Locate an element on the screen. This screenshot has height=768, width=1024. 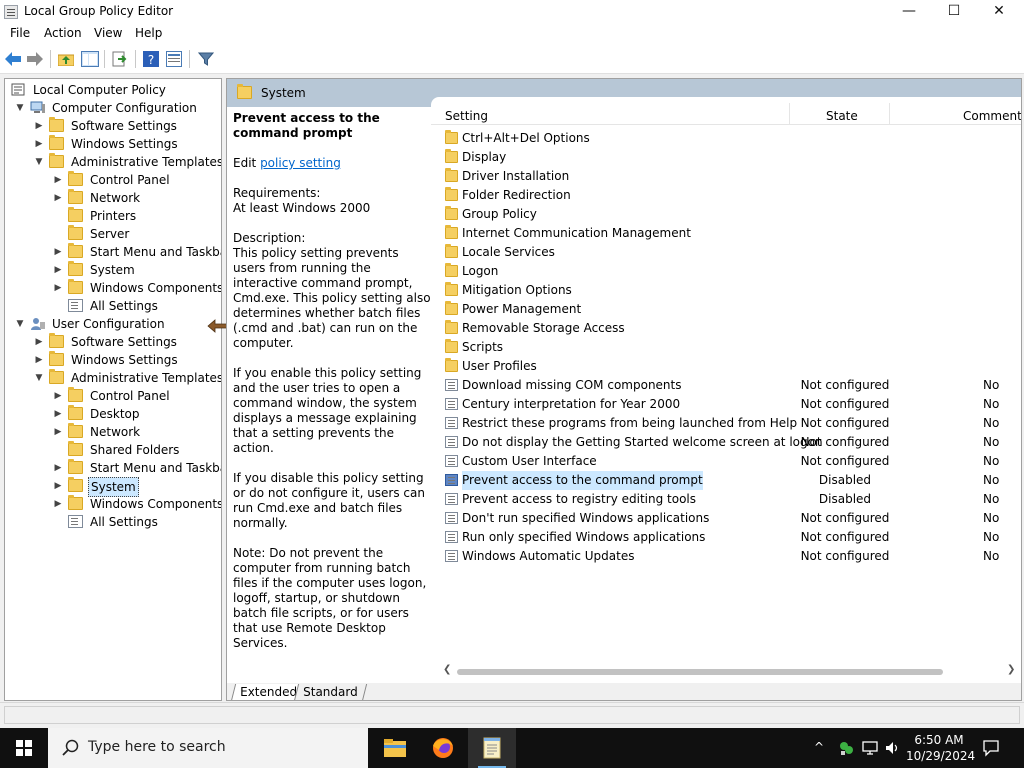
firefox-icon is located at coordinates (443, 748).